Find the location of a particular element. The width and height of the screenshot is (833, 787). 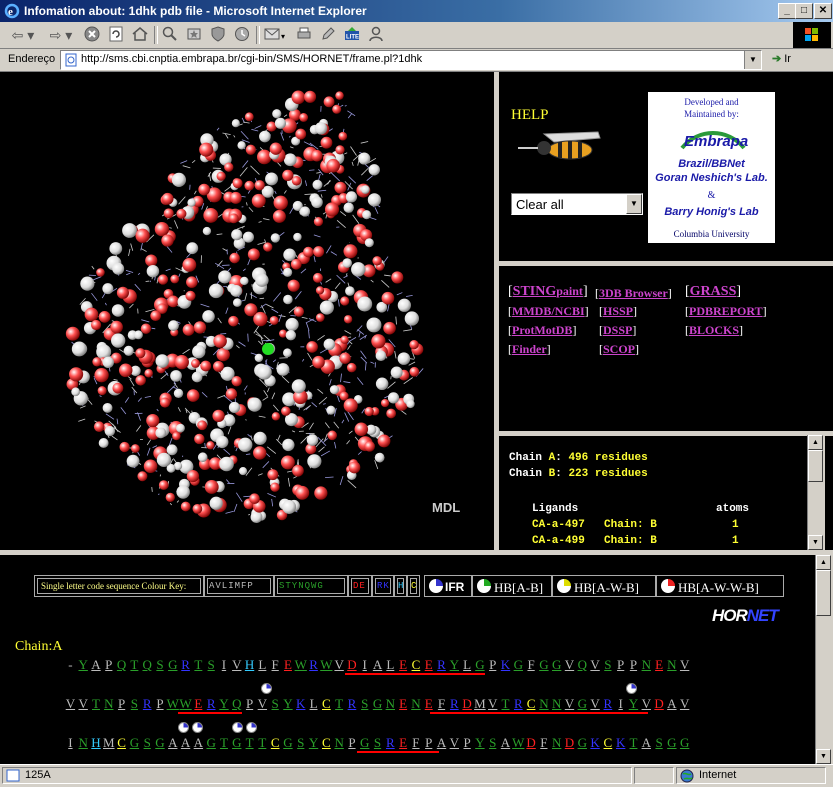

blocks-link: [BLOCKS] is located at coordinates (714, 330).